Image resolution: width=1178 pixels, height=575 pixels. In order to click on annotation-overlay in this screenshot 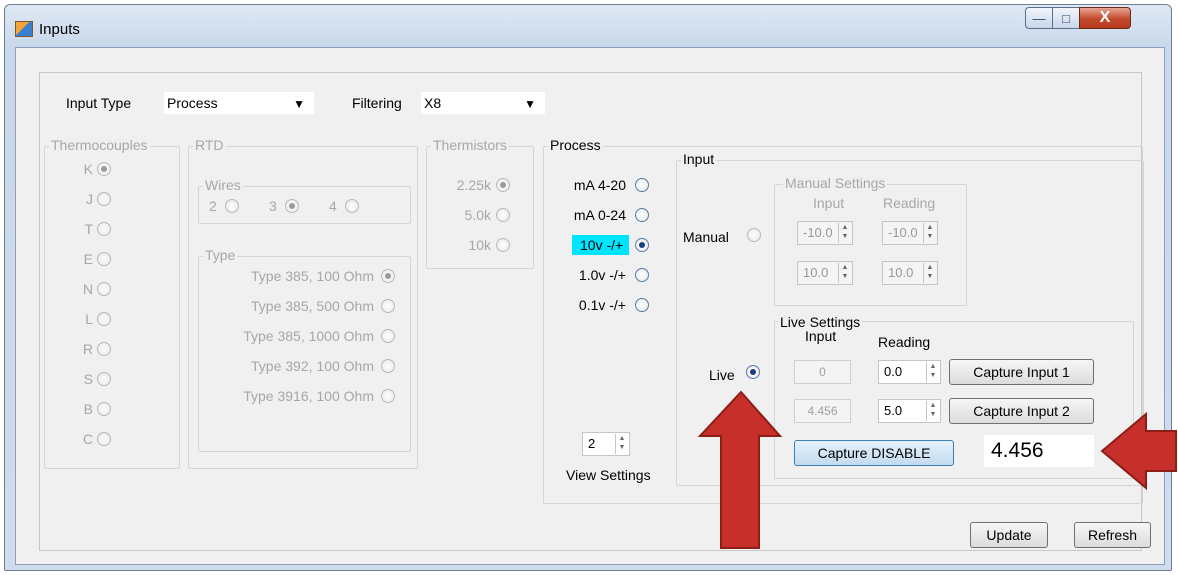, I will do `click(937, 469)`.